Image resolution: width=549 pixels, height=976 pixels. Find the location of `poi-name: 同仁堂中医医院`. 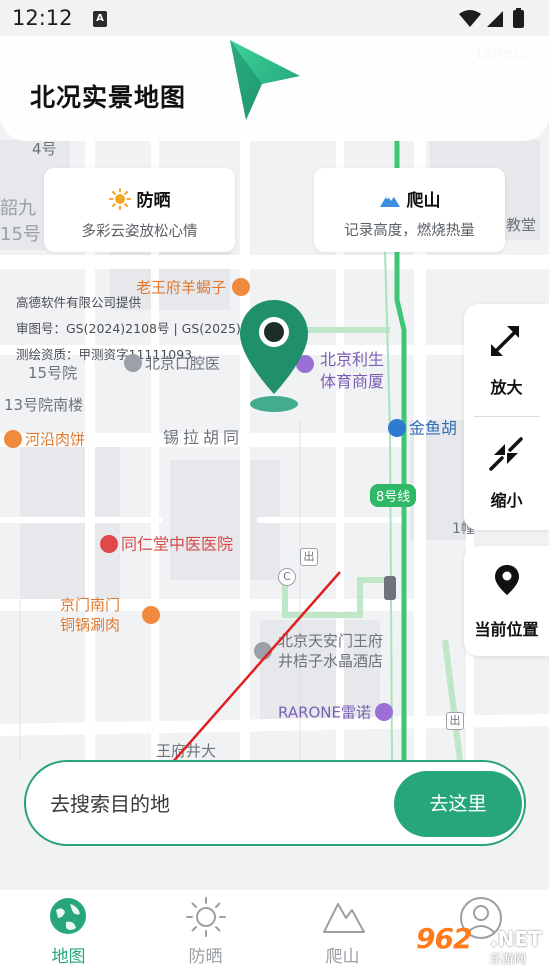

poi-name: 同仁堂中医医院 is located at coordinates (177, 544).